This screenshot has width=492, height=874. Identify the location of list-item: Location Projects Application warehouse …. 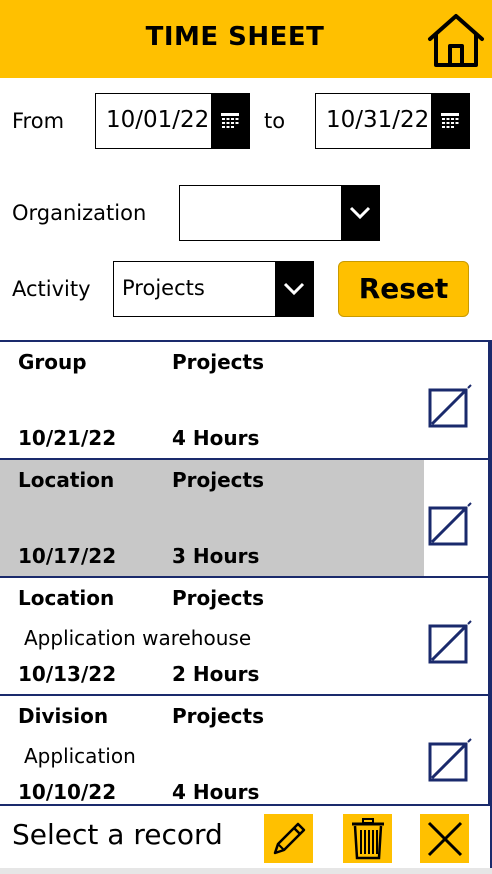
(245, 635).